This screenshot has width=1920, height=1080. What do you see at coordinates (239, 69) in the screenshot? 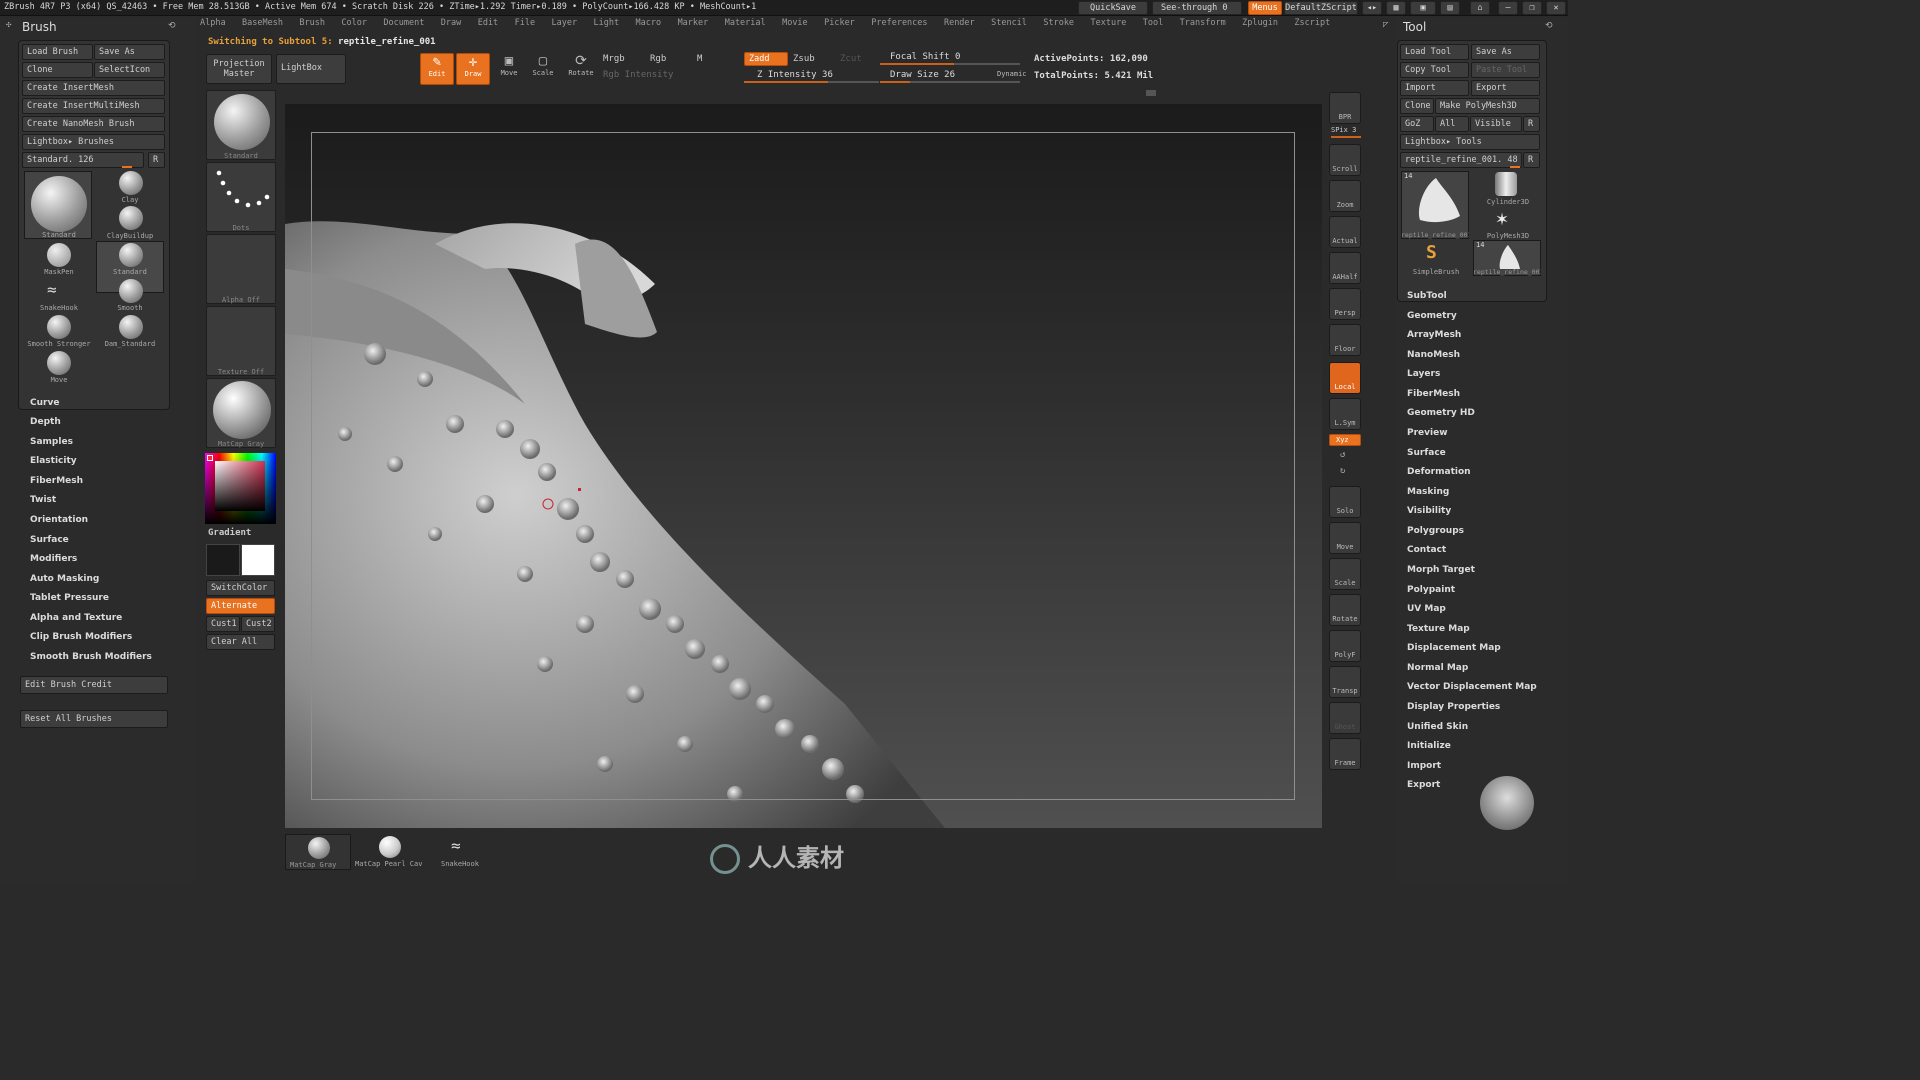
I see `projection-master-button: Projection Master` at bounding box center [239, 69].